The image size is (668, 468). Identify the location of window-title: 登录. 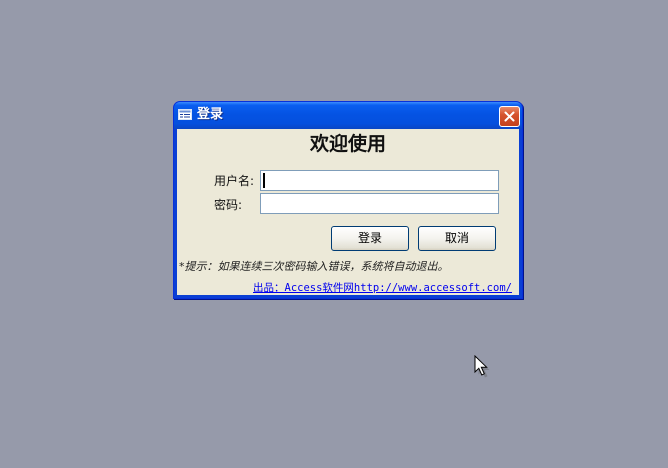
(210, 114).